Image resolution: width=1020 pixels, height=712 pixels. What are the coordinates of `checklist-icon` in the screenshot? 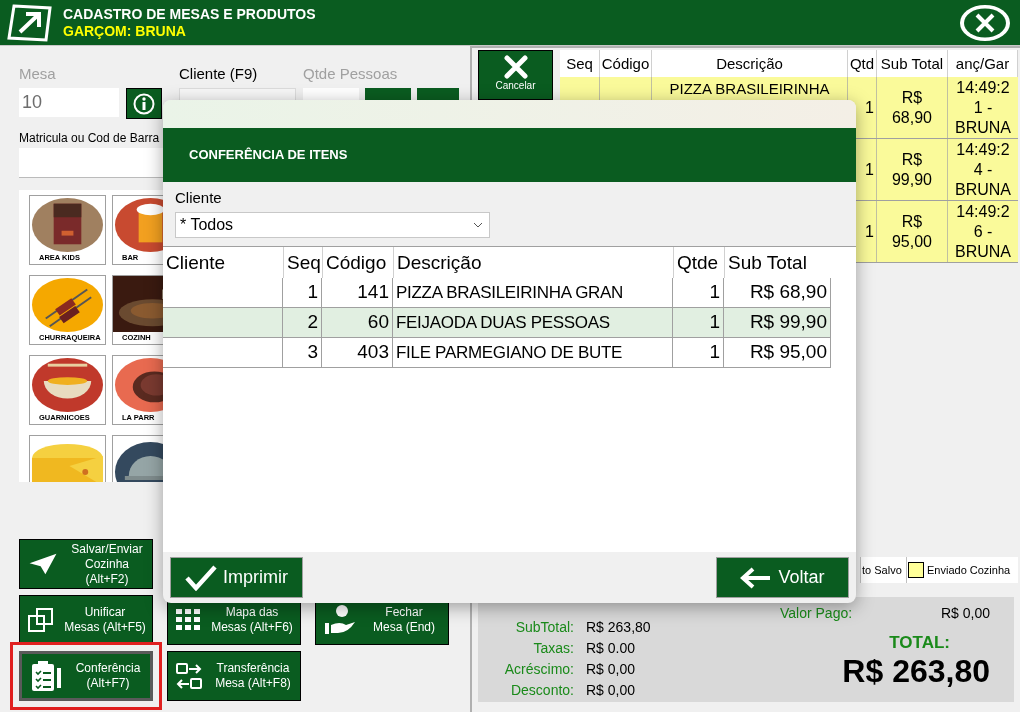 It's located at (46, 676).